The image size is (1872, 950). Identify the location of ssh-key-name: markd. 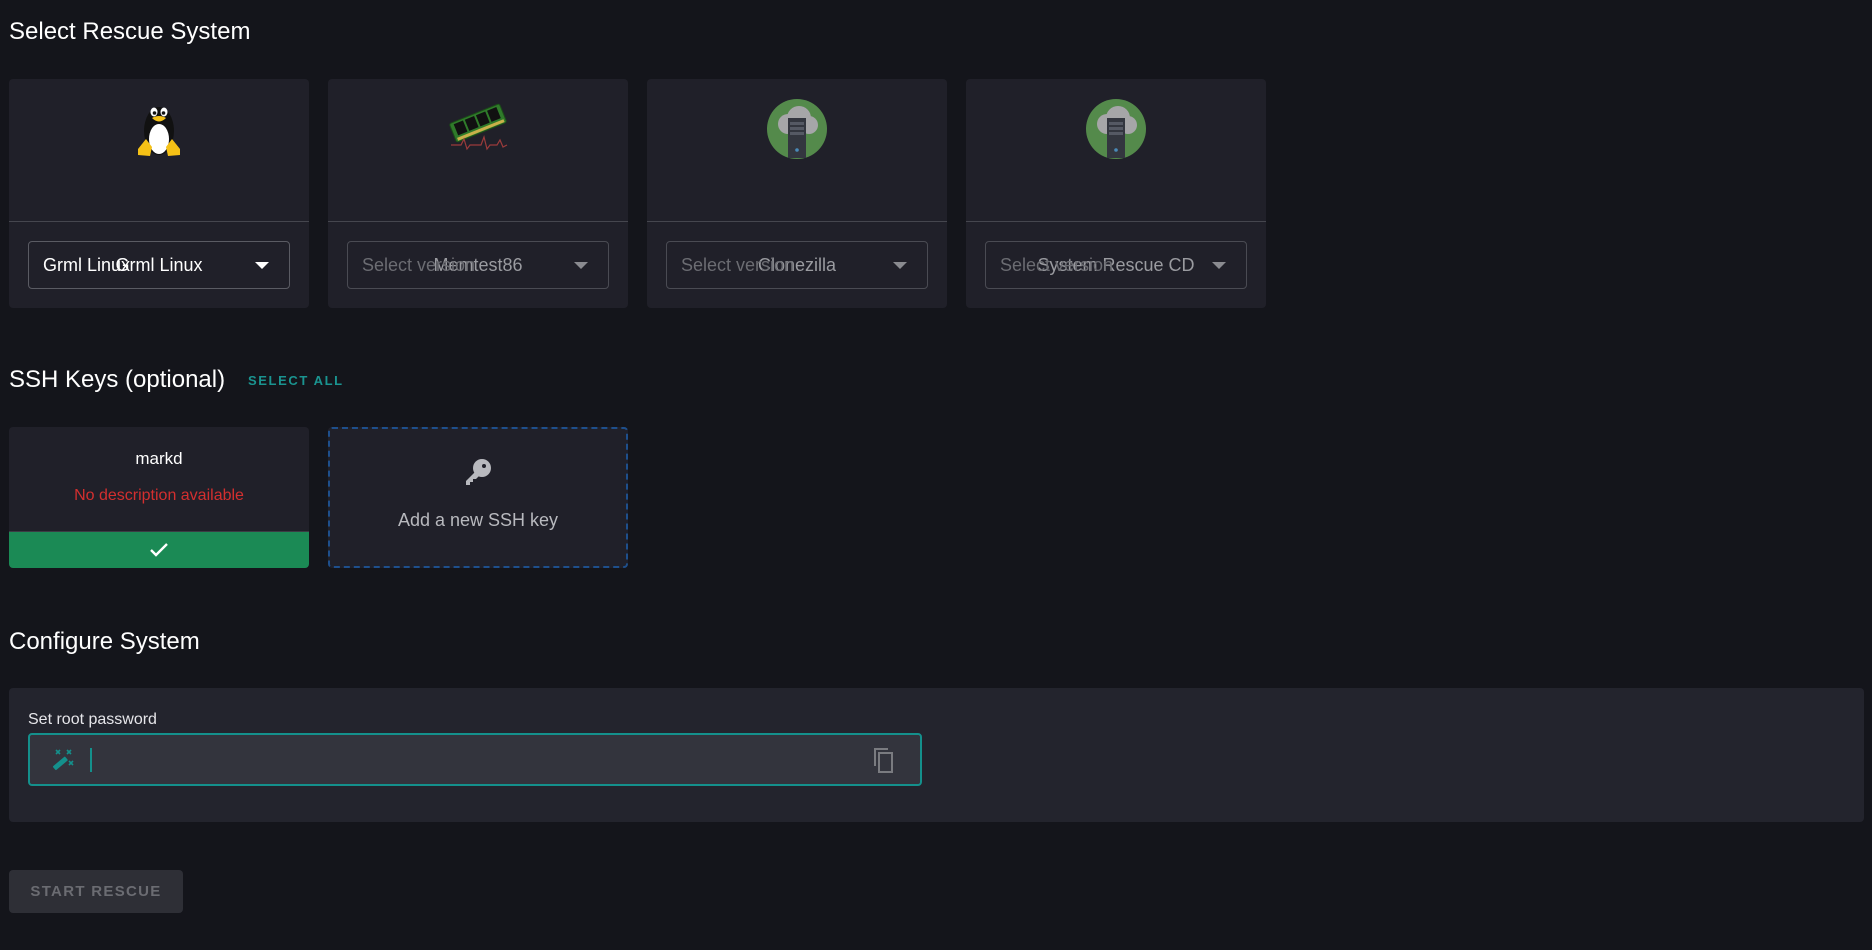
(159, 458).